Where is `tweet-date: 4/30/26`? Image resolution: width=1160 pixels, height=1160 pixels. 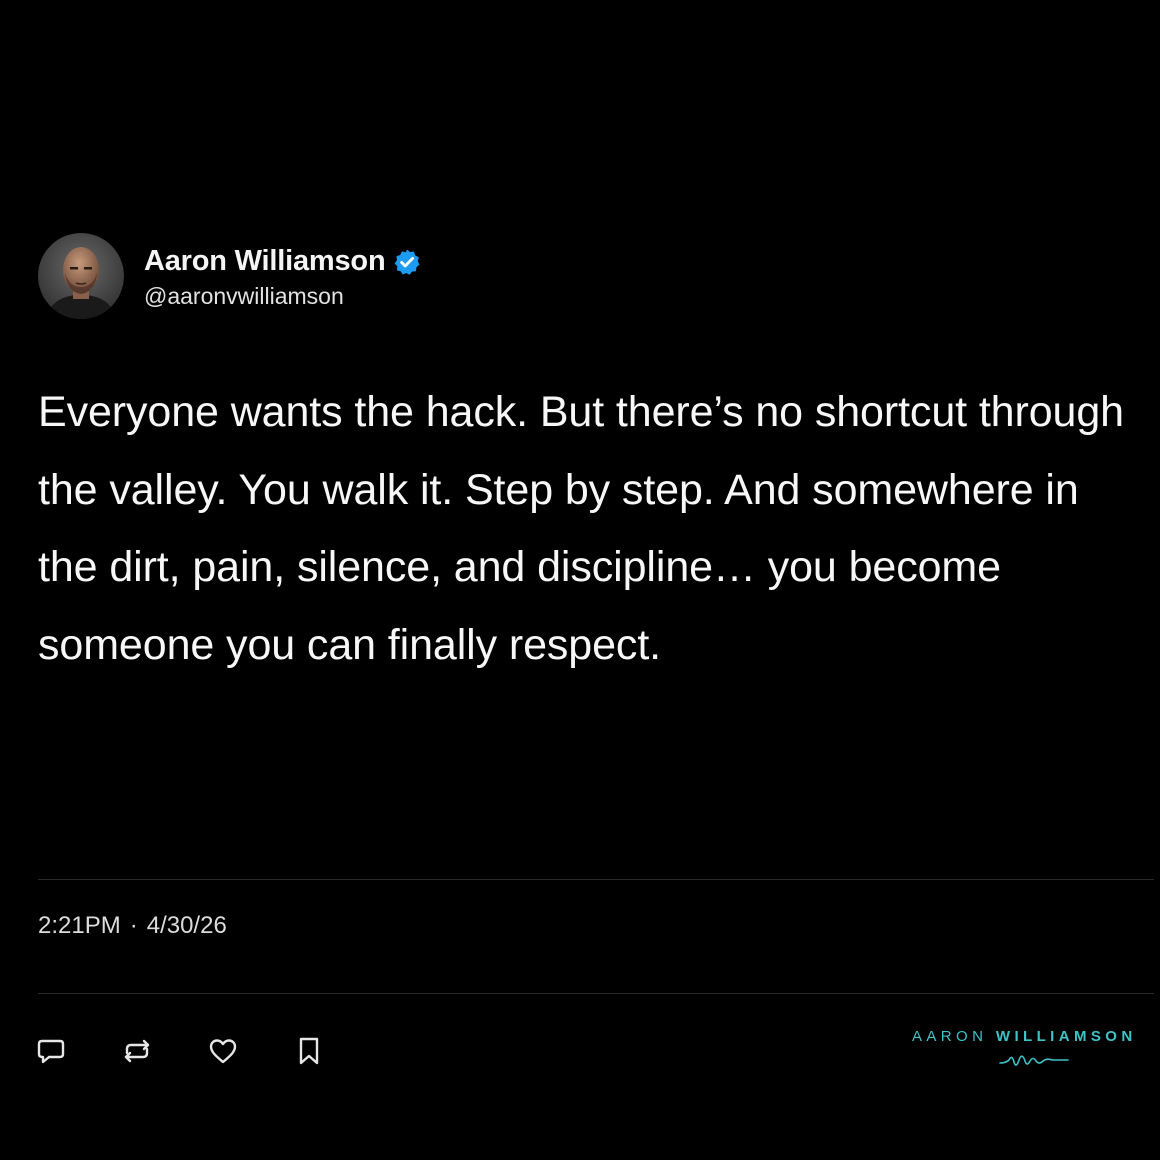
tweet-date: 4/30/26 is located at coordinates (186, 925).